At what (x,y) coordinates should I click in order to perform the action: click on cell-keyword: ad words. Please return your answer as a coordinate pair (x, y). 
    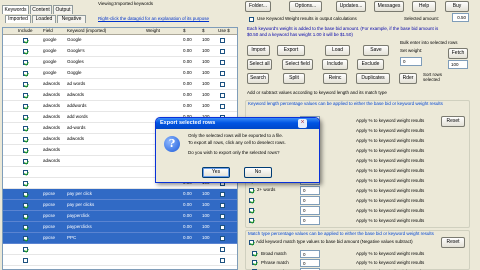
    Looking at the image, I should click on (76, 84).